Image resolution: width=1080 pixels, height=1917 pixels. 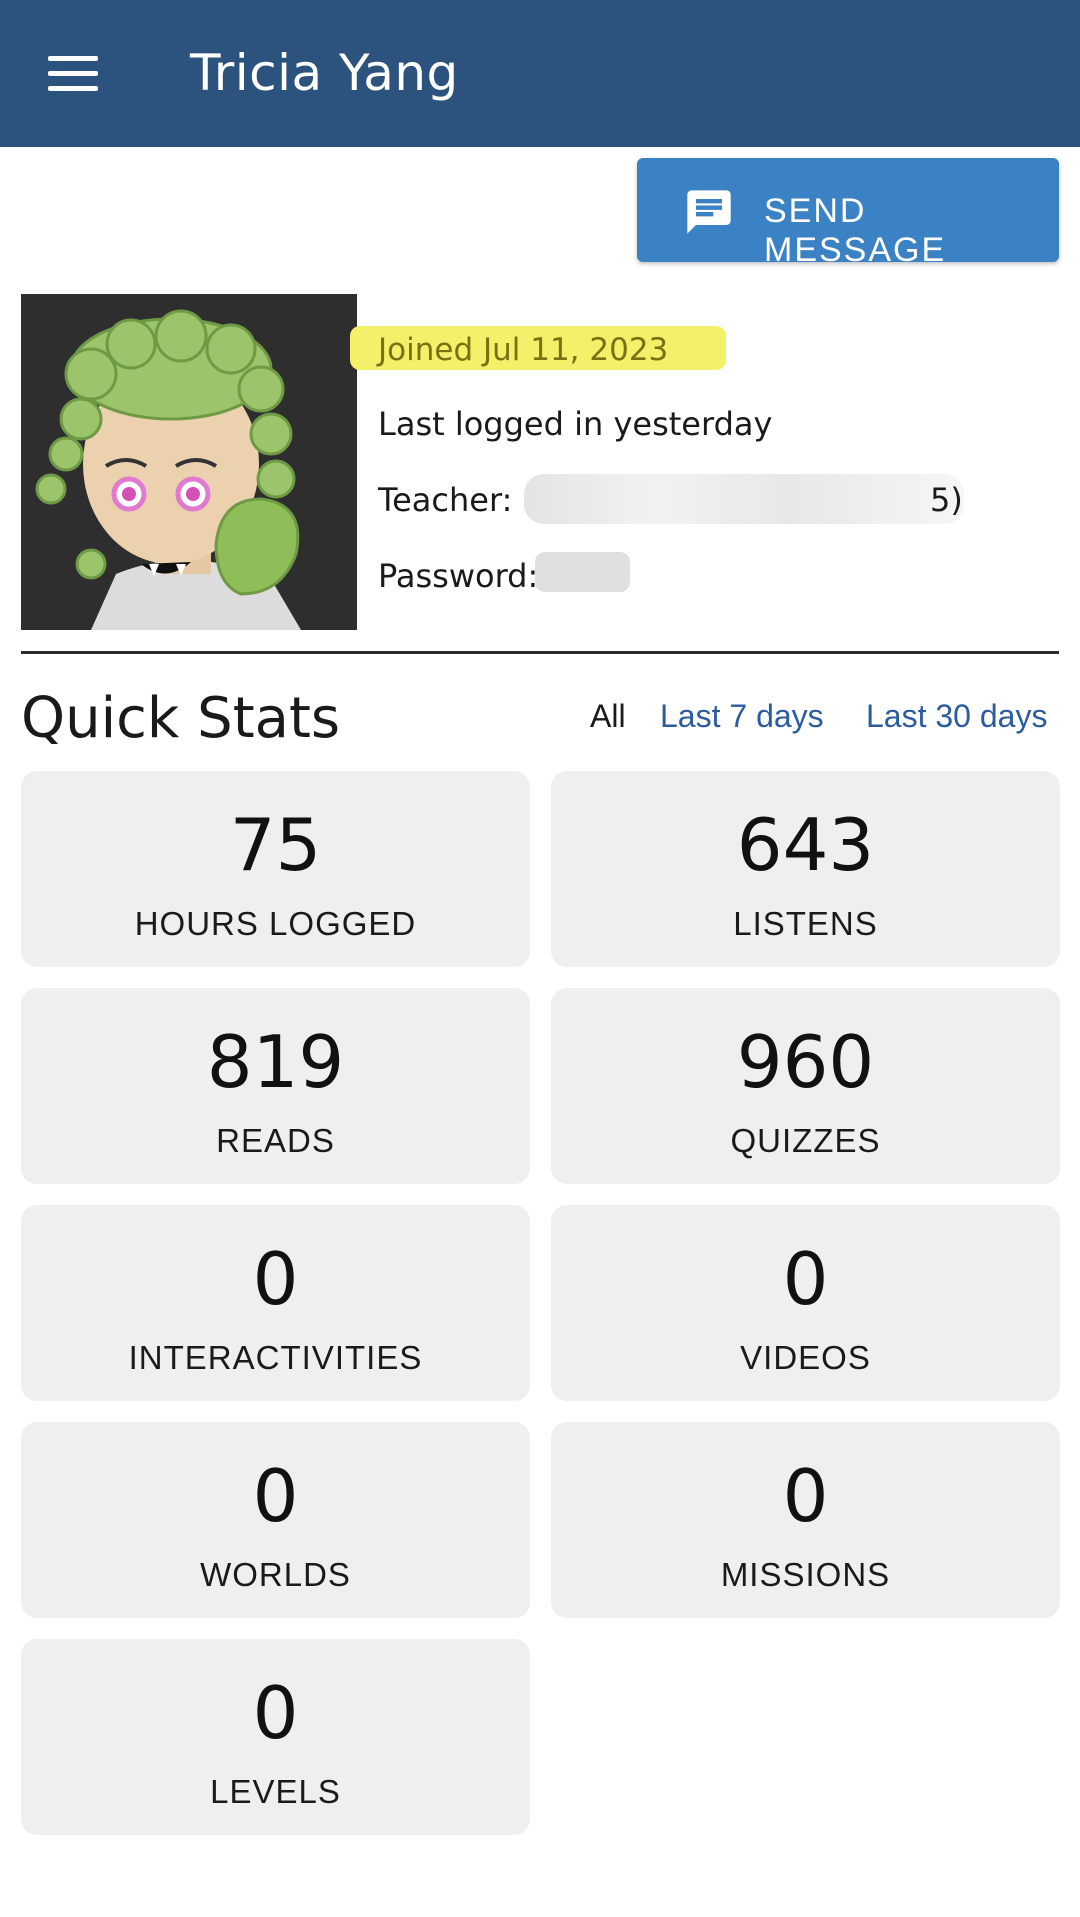 What do you see at coordinates (538, 348) in the screenshot?
I see `joined-date: Joined Jul 11, 2023` at bounding box center [538, 348].